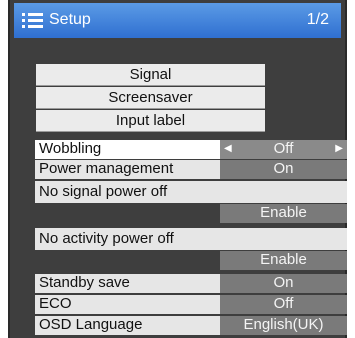  Describe the element at coordinates (283, 325) in the screenshot. I see `item-value: English(UK)` at that location.